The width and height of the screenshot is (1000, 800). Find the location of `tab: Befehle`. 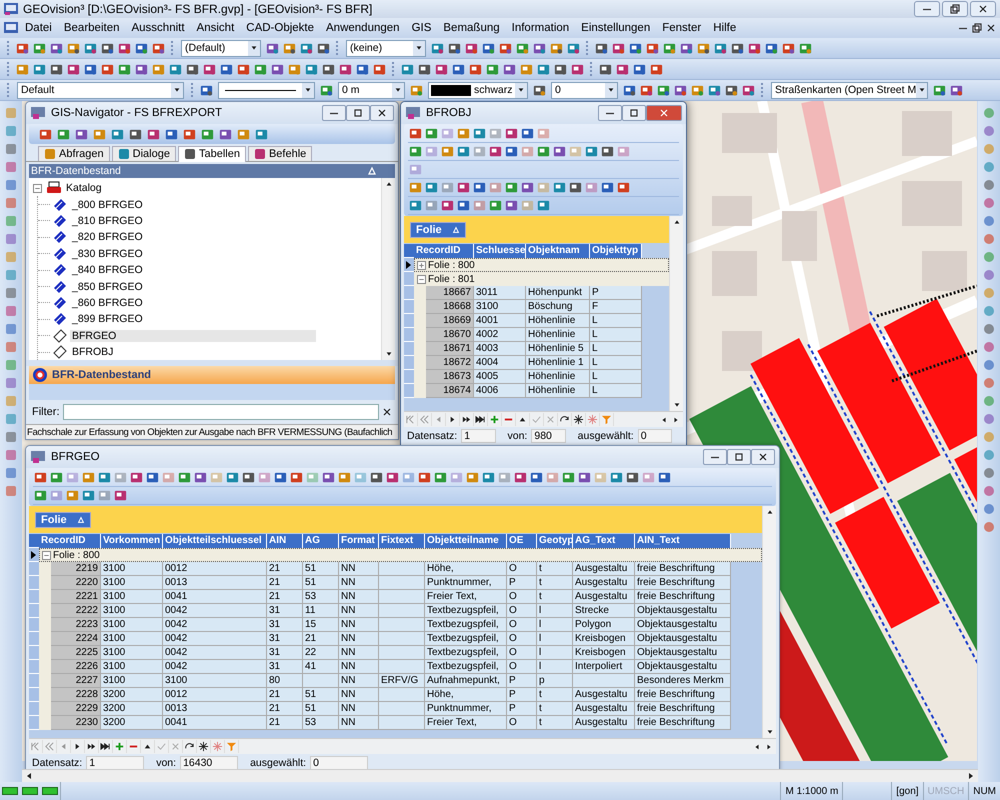

tab: Befehle is located at coordinates (280, 153).